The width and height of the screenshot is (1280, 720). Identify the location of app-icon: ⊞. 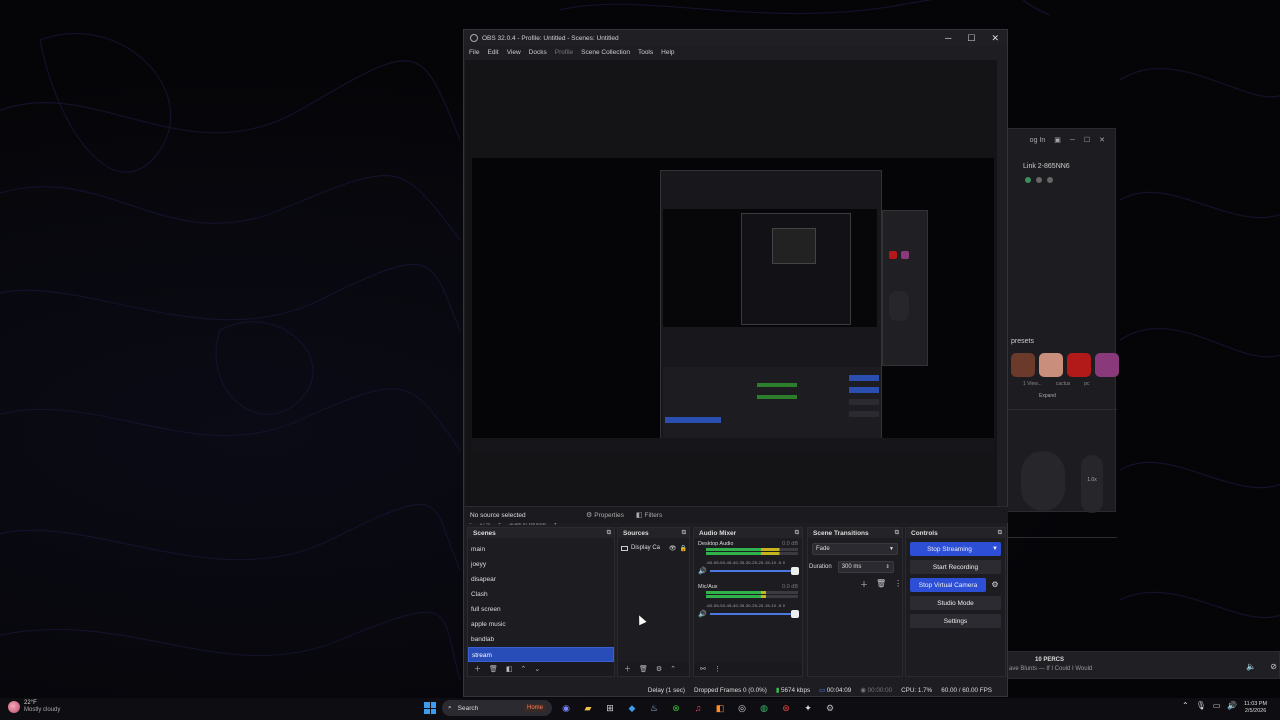
(610, 708).